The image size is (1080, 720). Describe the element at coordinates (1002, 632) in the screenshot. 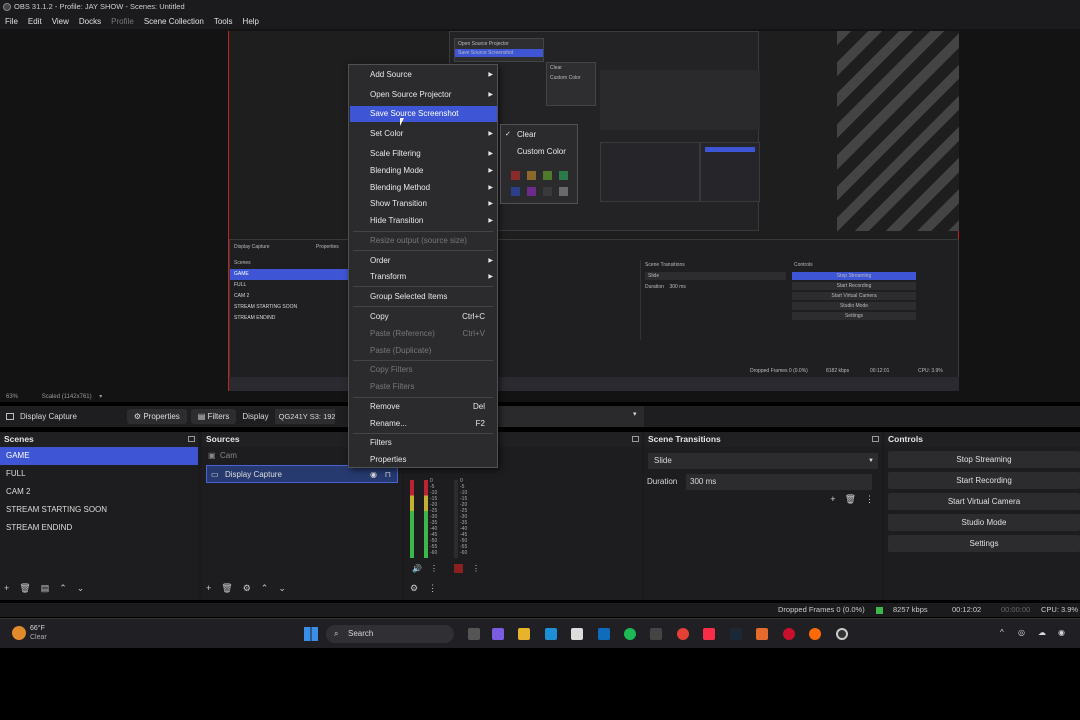

I see `tray-chevron-up-icon: ^` at that location.